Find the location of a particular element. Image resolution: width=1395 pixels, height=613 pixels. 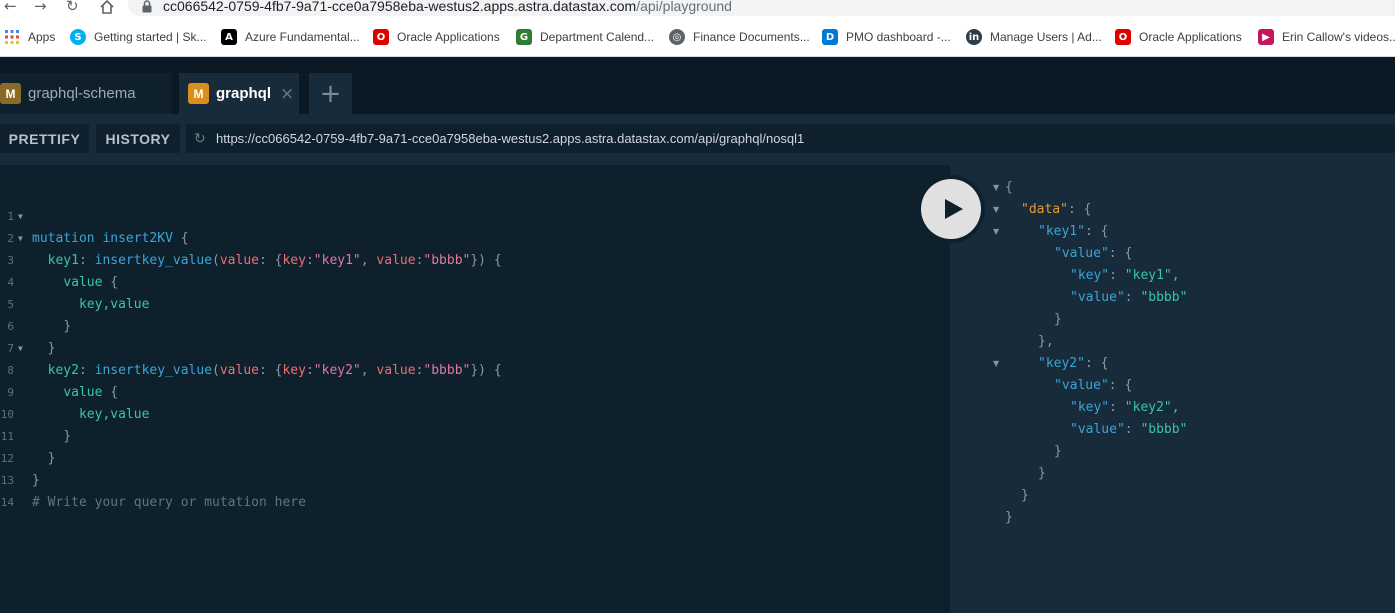

play-icon is located at coordinates (953, 209).